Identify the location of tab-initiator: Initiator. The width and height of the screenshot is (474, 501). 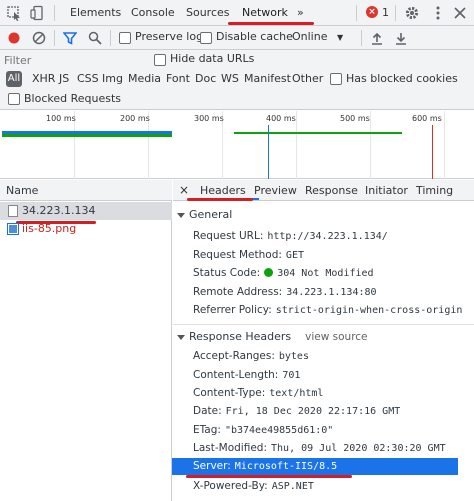
(386, 190).